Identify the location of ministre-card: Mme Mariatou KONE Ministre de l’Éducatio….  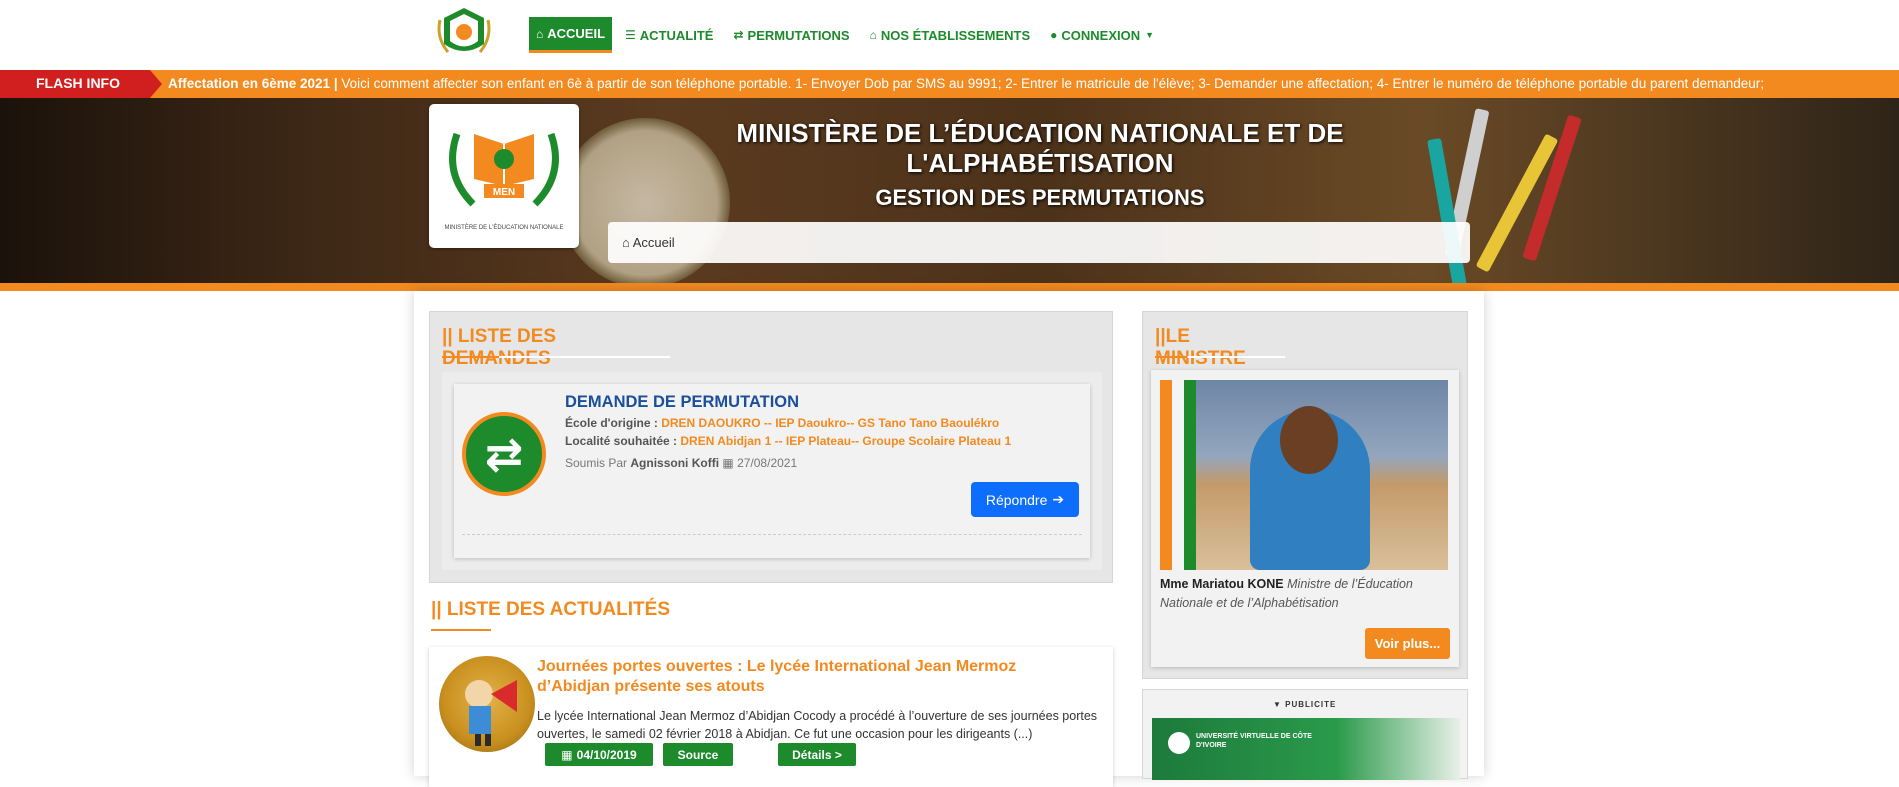
(1305, 518).